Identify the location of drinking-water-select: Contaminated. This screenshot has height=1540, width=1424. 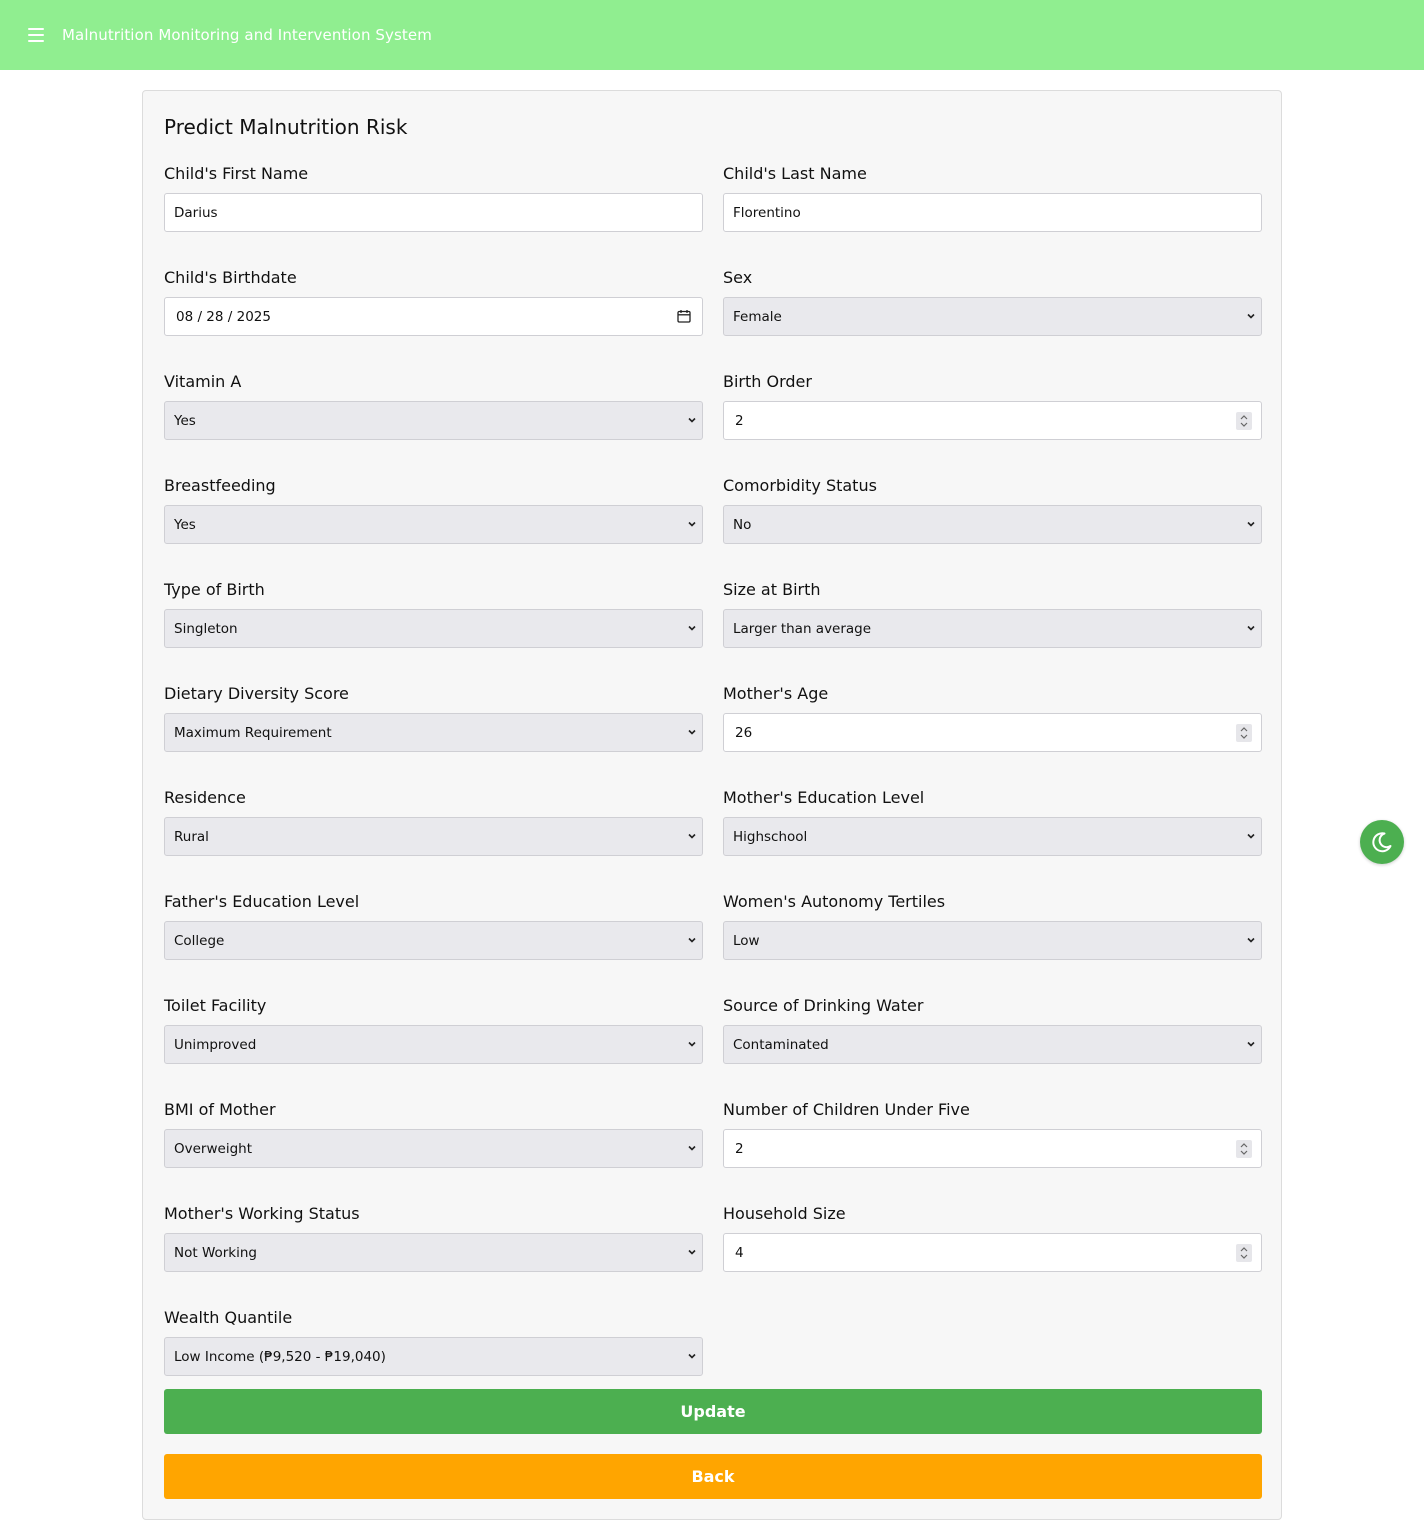
(992, 1044).